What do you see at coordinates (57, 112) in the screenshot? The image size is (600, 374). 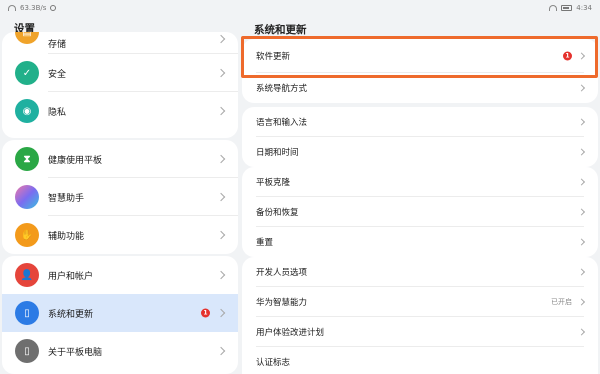 I see `sidebar-item-label: 隐私` at bounding box center [57, 112].